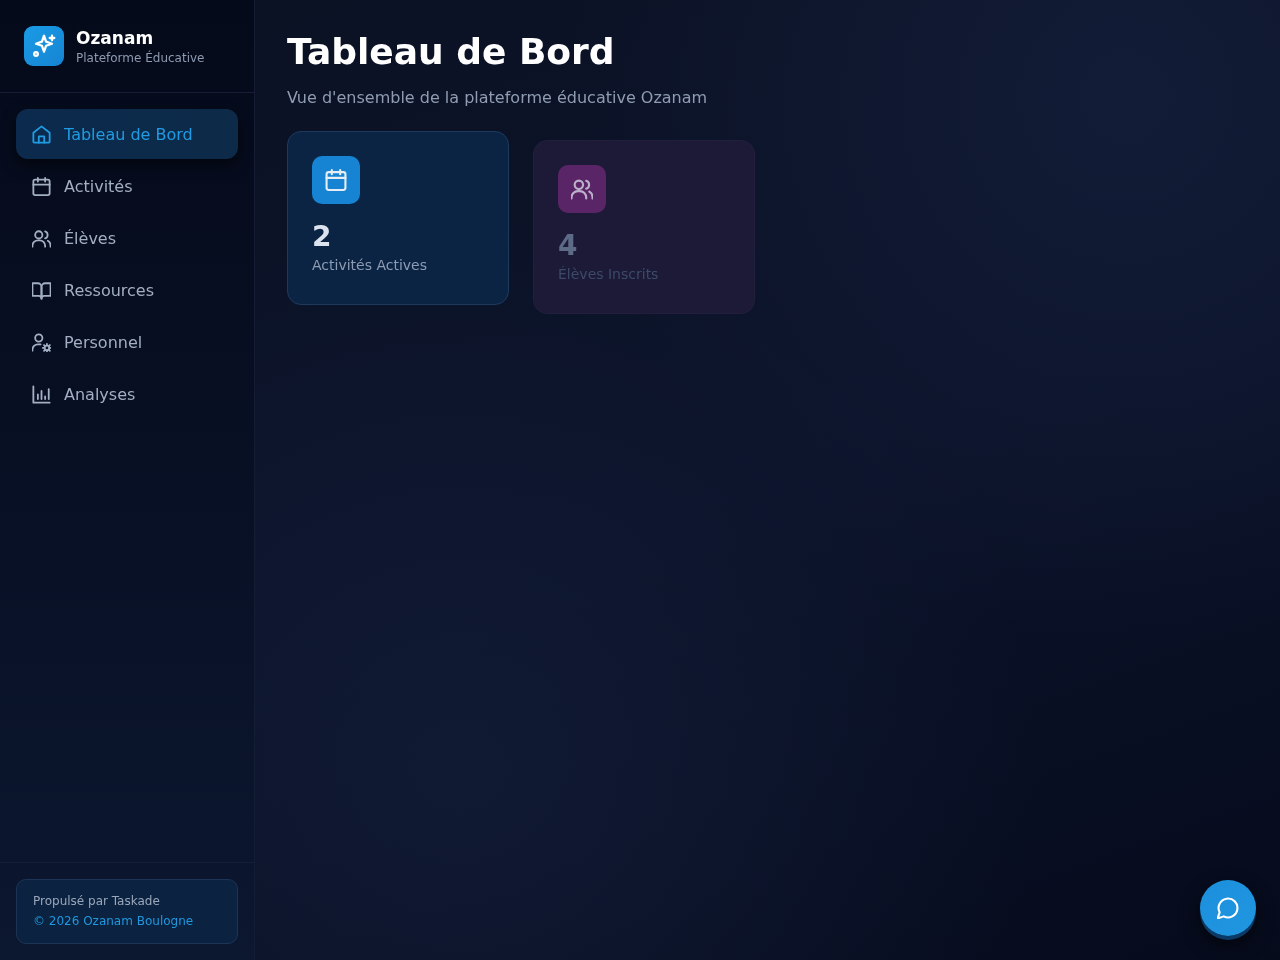  Describe the element at coordinates (44, 46) in the screenshot. I see `sparkle-logo-icon` at that location.